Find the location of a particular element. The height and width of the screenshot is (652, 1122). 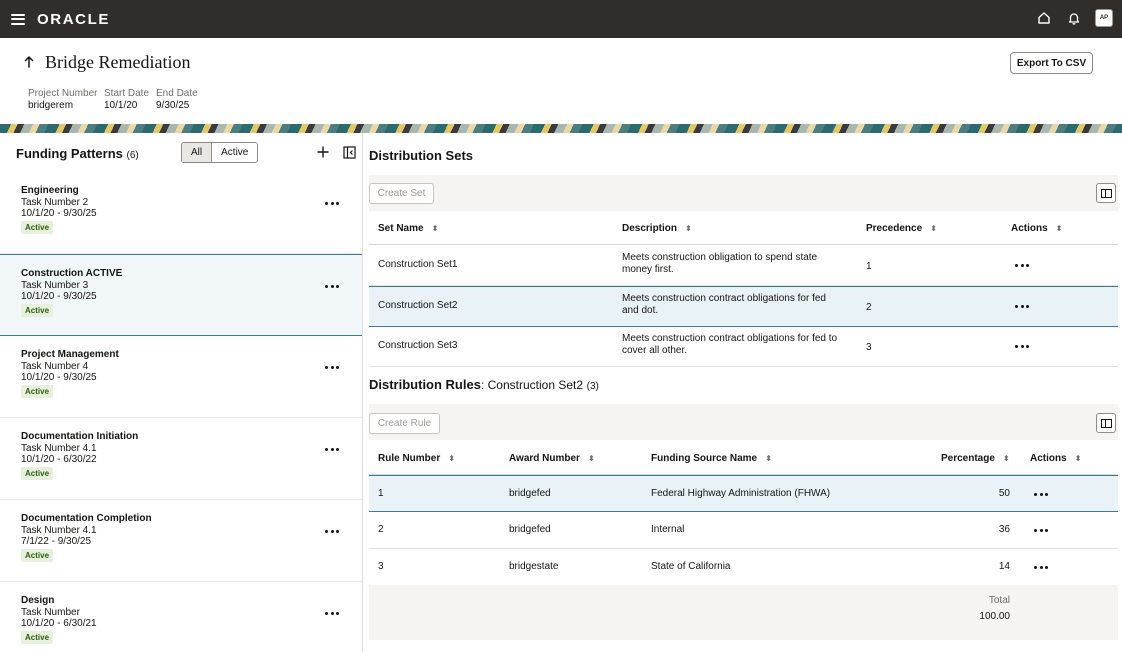

distribution-rules-set-name: : Construction Set2 is located at coordinates (532, 385).